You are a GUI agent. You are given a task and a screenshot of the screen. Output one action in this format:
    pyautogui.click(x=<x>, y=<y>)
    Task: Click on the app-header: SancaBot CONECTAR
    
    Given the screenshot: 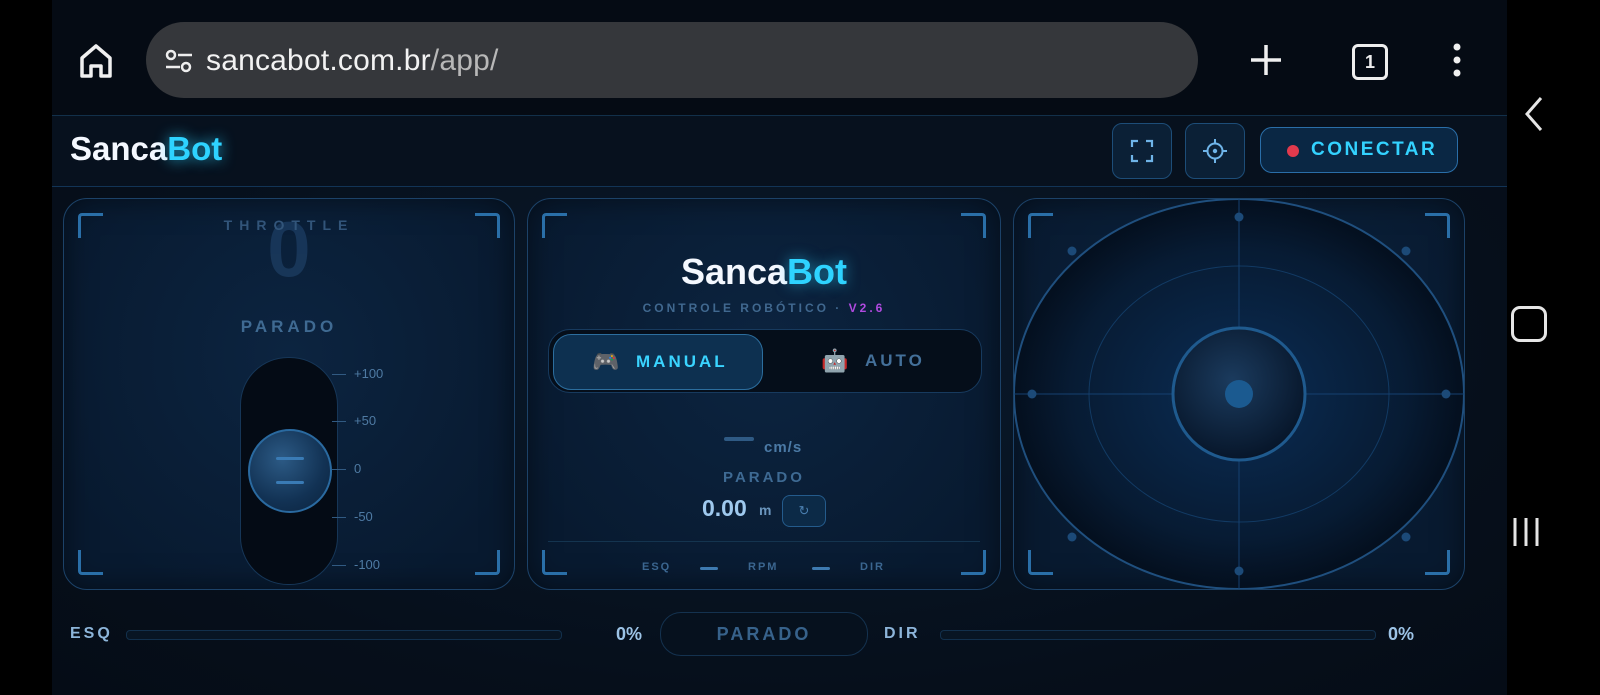 What is the action you would take?
    pyautogui.click(x=779, y=151)
    